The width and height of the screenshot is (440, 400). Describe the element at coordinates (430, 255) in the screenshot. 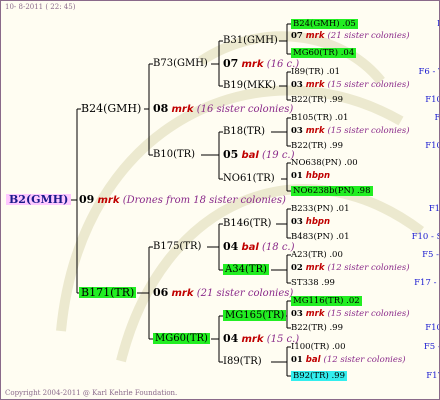

I see `origin-label: F5 - xankiri97R` at that location.